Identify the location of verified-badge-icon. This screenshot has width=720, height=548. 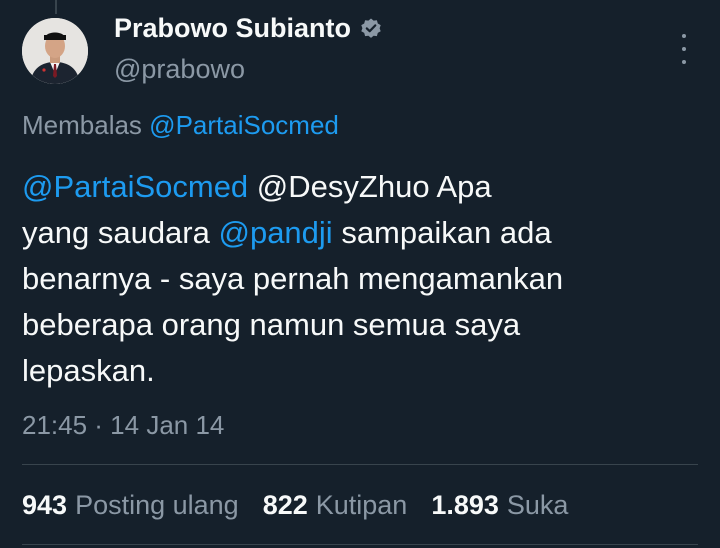
(371, 29).